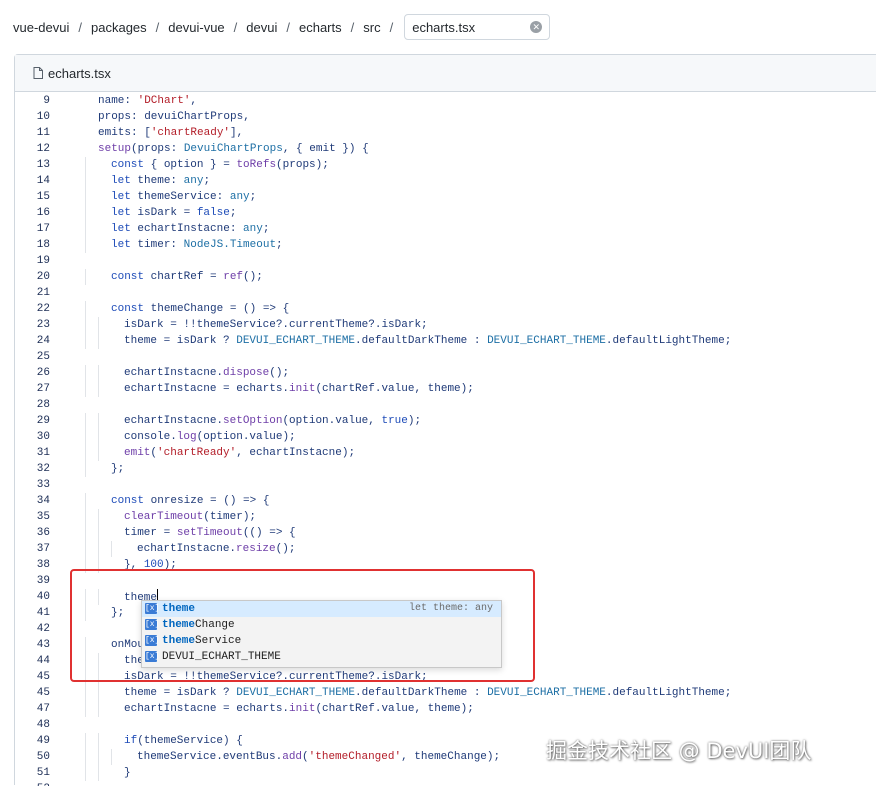 The image size is (876, 786). Describe the element at coordinates (43, 341) in the screenshot. I see `line-number: 24` at that location.